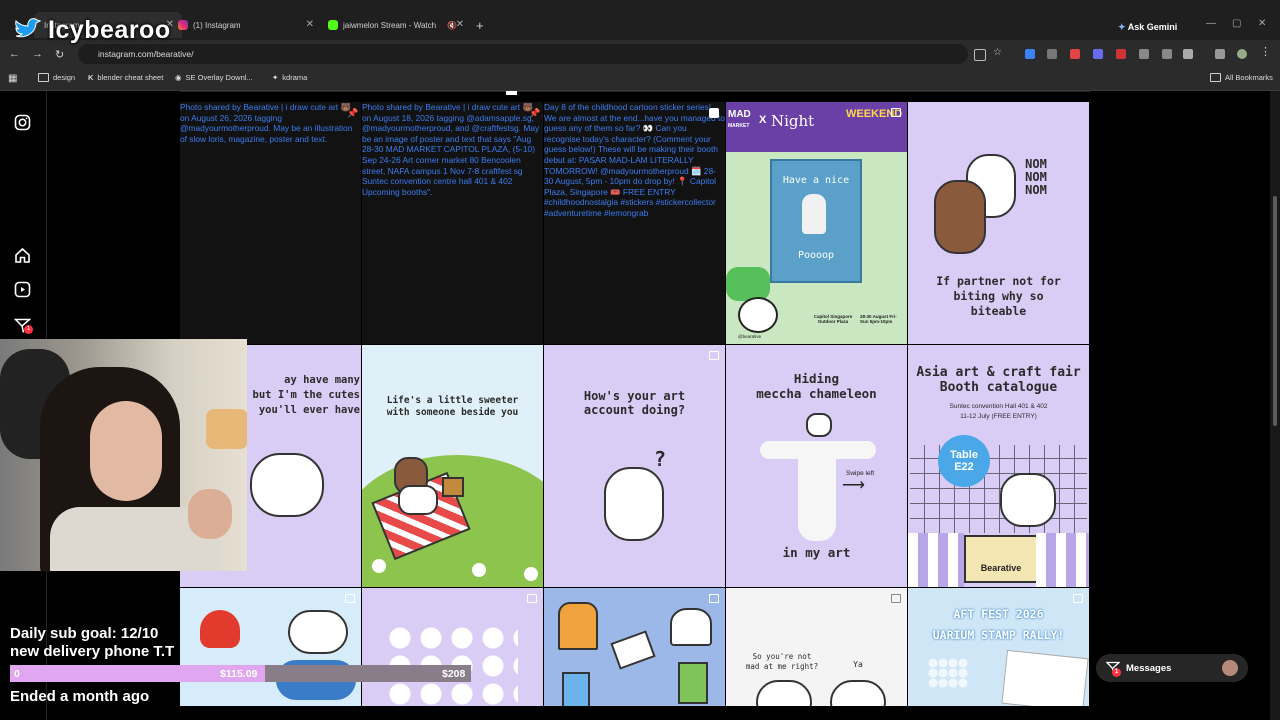 This screenshot has width=1280, height=720. What do you see at coordinates (22, 289) in the screenshot?
I see `reels-icon` at bounding box center [22, 289].